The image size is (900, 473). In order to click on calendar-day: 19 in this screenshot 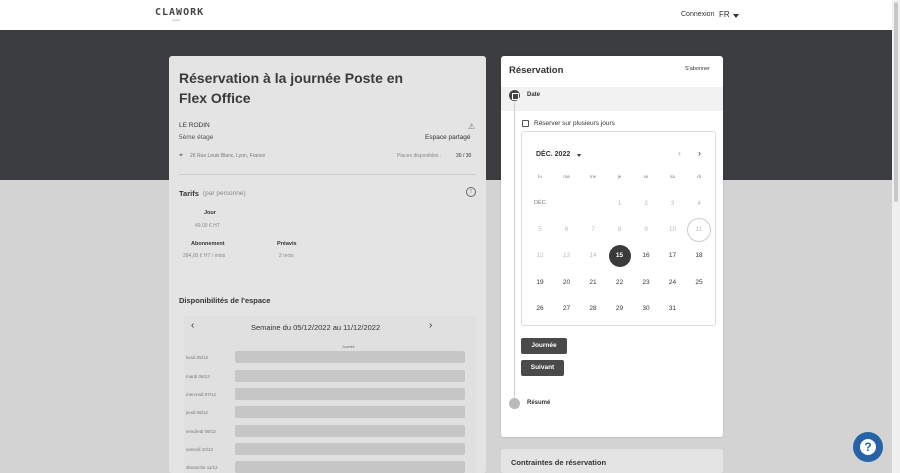, I will do `click(540, 283)`.